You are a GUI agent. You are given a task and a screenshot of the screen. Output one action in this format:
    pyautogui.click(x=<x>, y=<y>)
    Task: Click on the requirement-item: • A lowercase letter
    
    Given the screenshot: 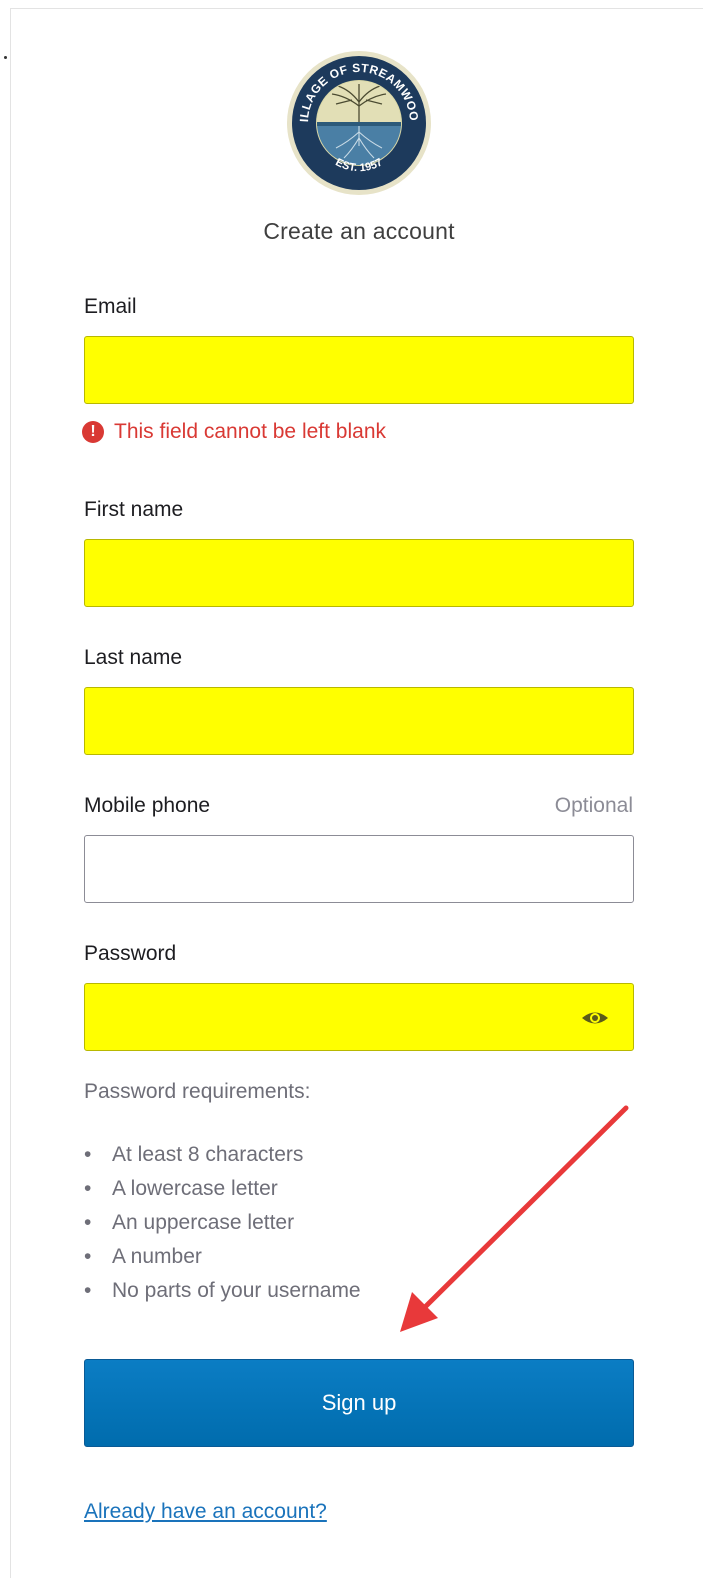 What is the action you would take?
    pyautogui.click(x=181, y=1188)
    